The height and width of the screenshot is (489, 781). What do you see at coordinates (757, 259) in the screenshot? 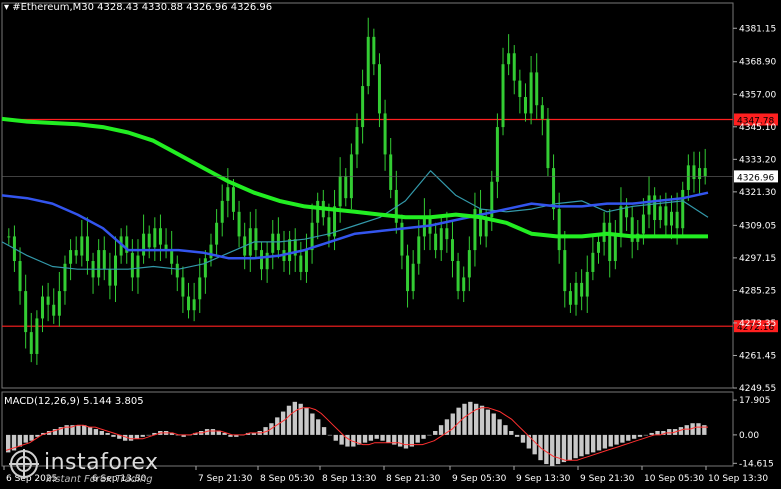
I see `y-tick-label: 4297.15` at bounding box center [757, 259].